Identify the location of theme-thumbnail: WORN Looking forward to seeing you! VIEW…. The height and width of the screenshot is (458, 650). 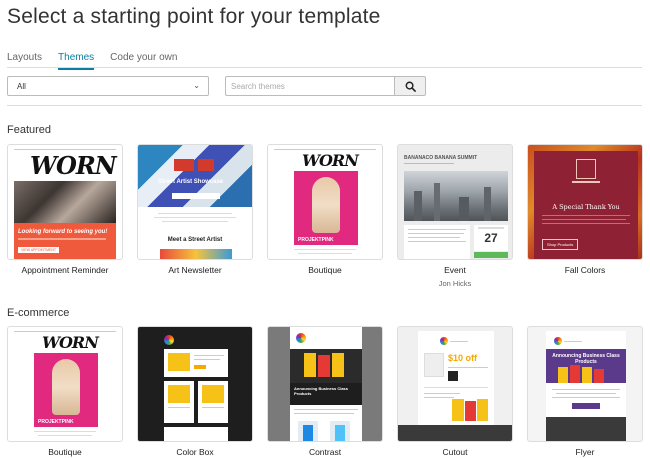
(65, 202).